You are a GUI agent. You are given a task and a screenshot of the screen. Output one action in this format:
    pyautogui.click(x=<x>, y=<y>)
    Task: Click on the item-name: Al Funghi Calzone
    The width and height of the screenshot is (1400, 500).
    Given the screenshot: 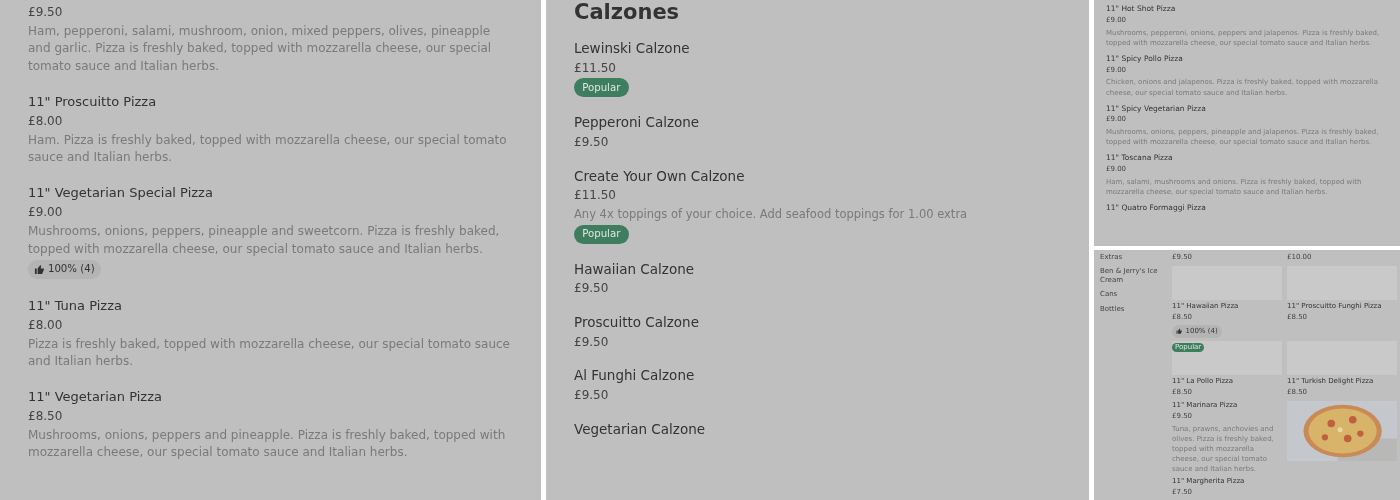 What is the action you would take?
    pyautogui.click(x=634, y=376)
    